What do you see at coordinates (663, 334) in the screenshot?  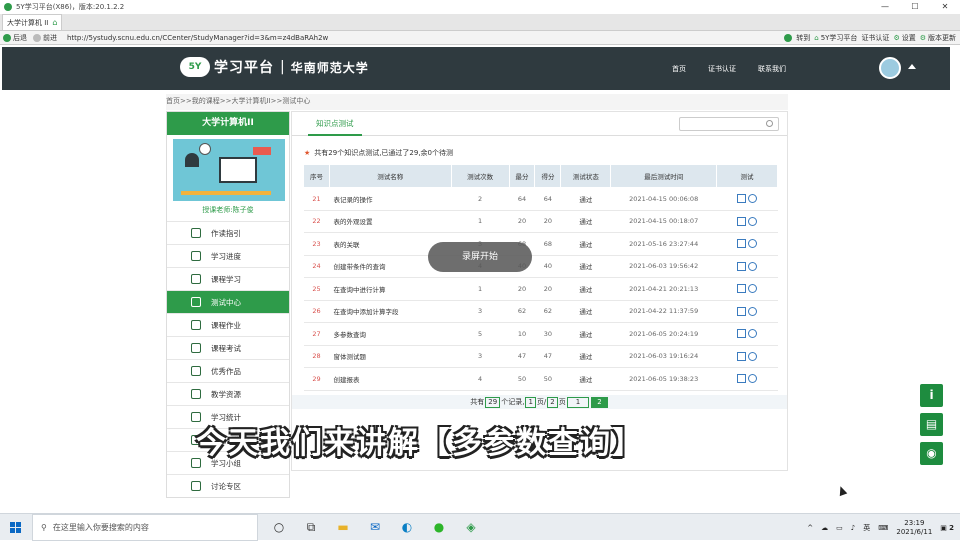 I see `last-test-time: 2021-06-05 20:24:19` at bounding box center [663, 334].